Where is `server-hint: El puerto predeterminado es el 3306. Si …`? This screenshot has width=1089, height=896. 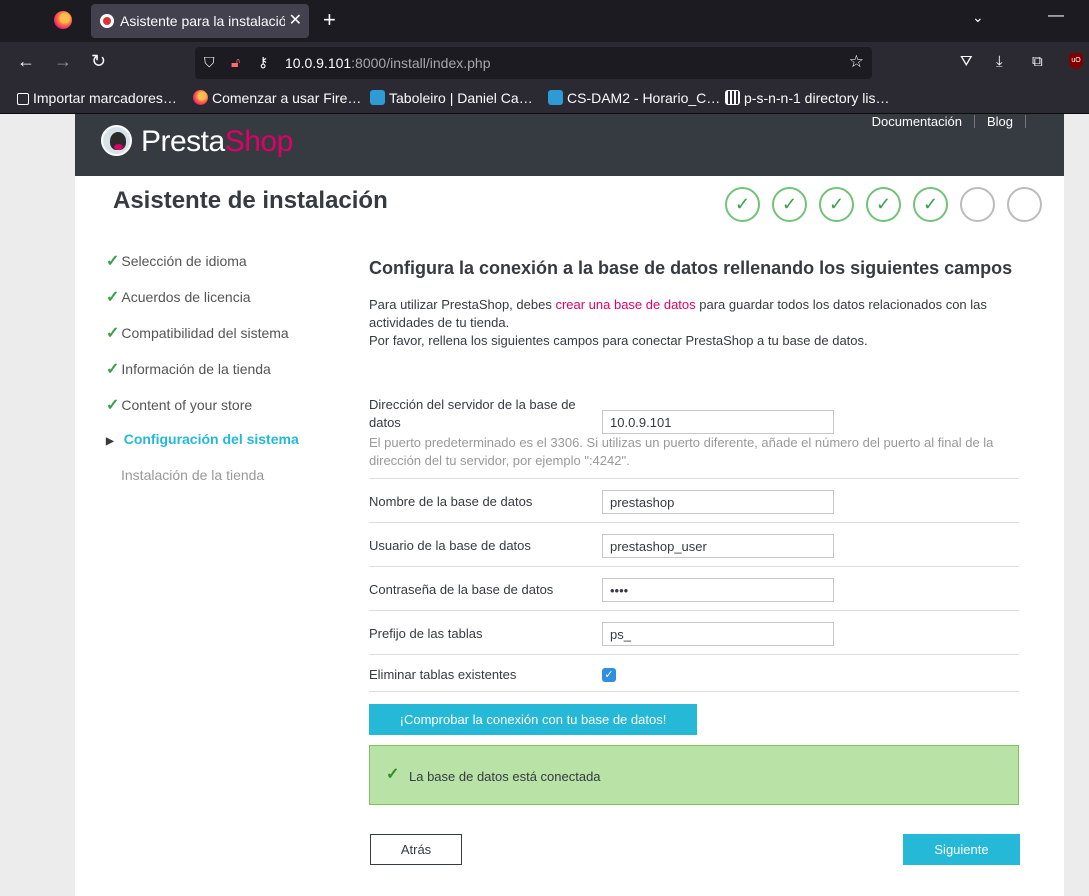
server-hint: El puerto predeterminado es el 3306. Si … is located at coordinates (681, 451).